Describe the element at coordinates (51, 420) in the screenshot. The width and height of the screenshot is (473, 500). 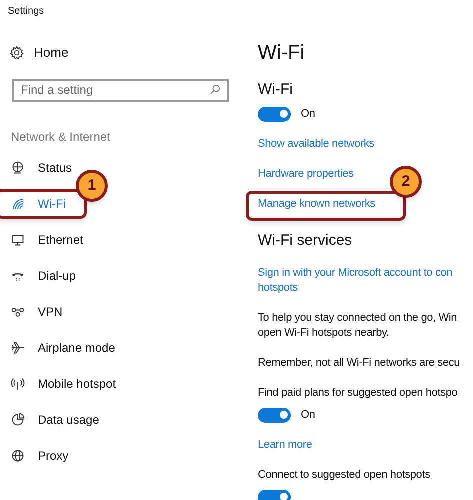
I see `sidebar-item: Data usage` at that location.